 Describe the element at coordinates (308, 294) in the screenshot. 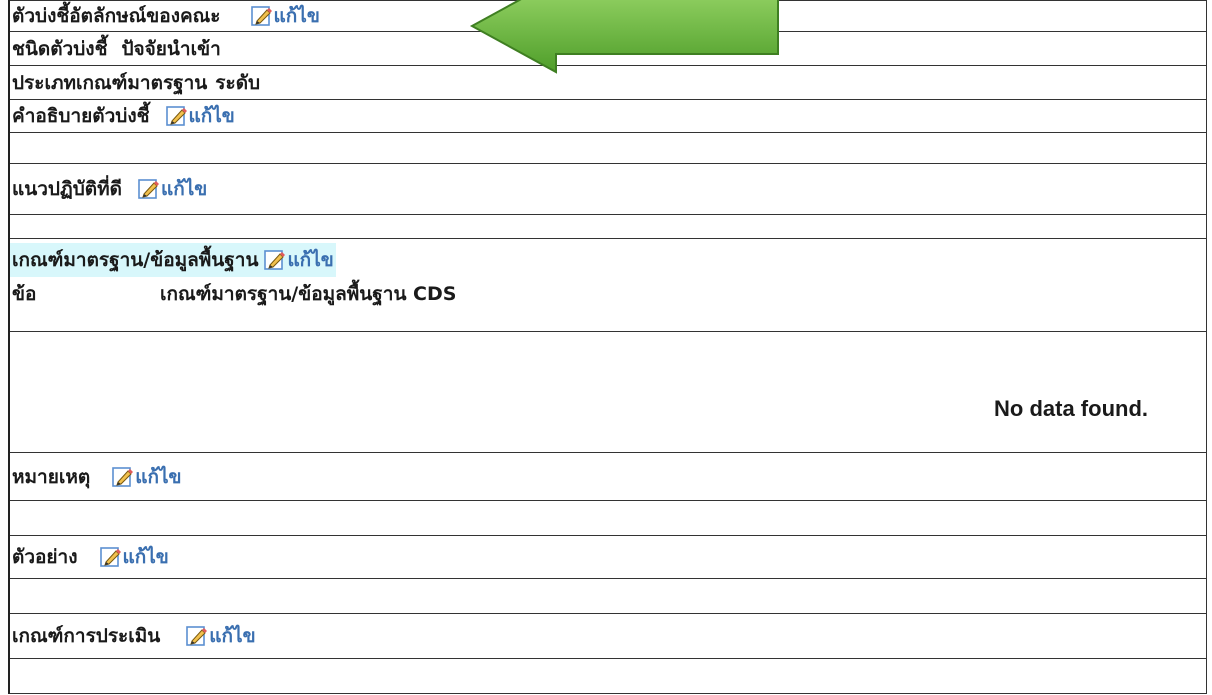

I see `column-criteria-header: เกณฑ์มาตรฐาน/ข้อมูลพื้นฐาน CDS` at that location.